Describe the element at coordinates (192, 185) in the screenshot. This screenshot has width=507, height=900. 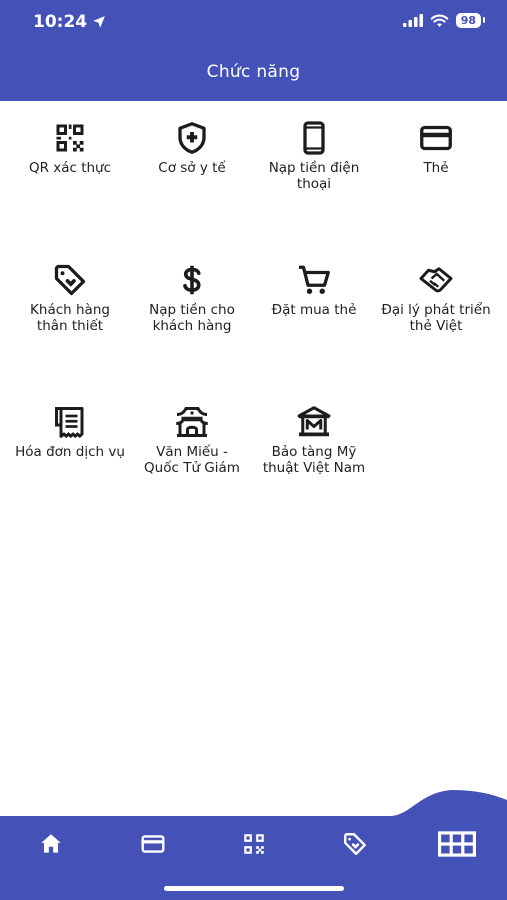
I see `function-health-facility: Cơ sở y tế` at that location.